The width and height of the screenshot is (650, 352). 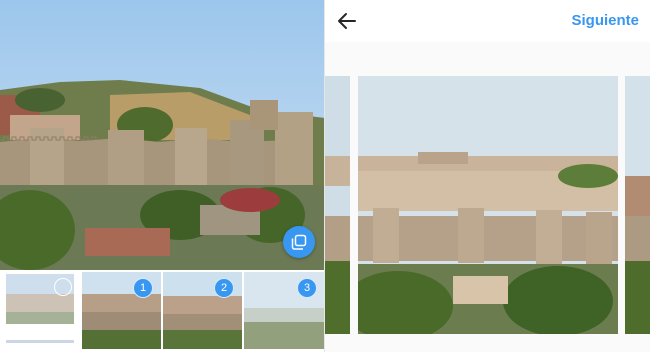 I want to click on order-badge: 1, so click(x=143, y=288).